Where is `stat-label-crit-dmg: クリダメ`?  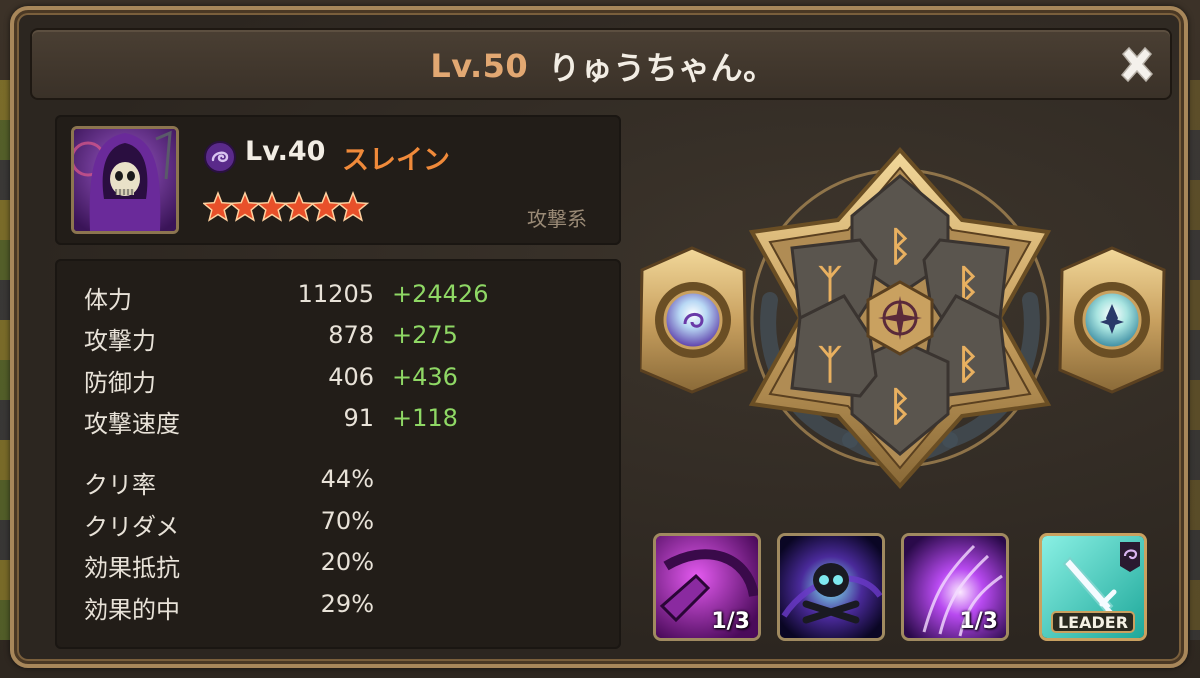
stat-label-crit-dmg: クリダメ is located at coordinates (132, 527).